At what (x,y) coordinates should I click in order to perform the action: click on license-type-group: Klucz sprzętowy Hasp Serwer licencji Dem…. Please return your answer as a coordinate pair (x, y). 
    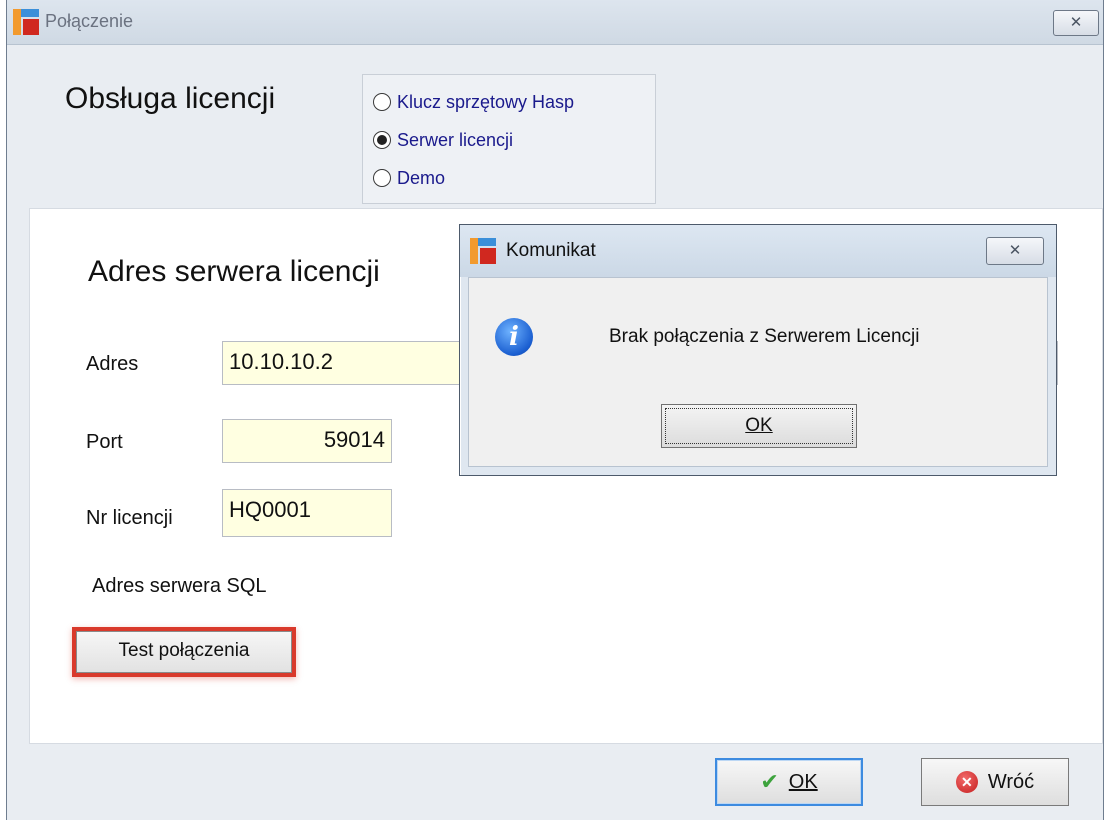
    Looking at the image, I should click on (509, 139).